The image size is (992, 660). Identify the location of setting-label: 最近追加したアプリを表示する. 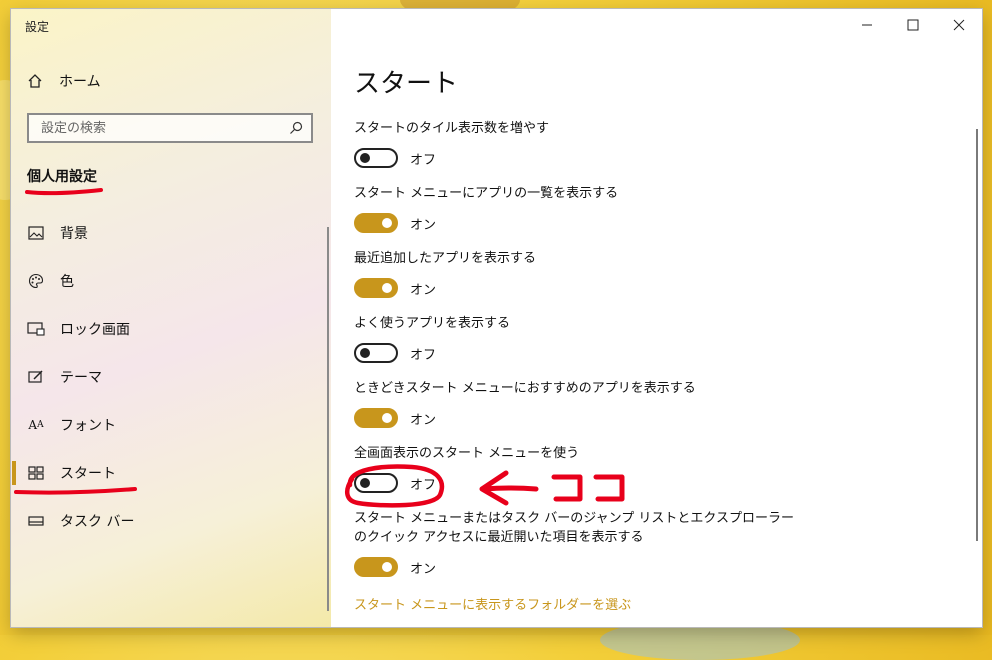
(445, 258).